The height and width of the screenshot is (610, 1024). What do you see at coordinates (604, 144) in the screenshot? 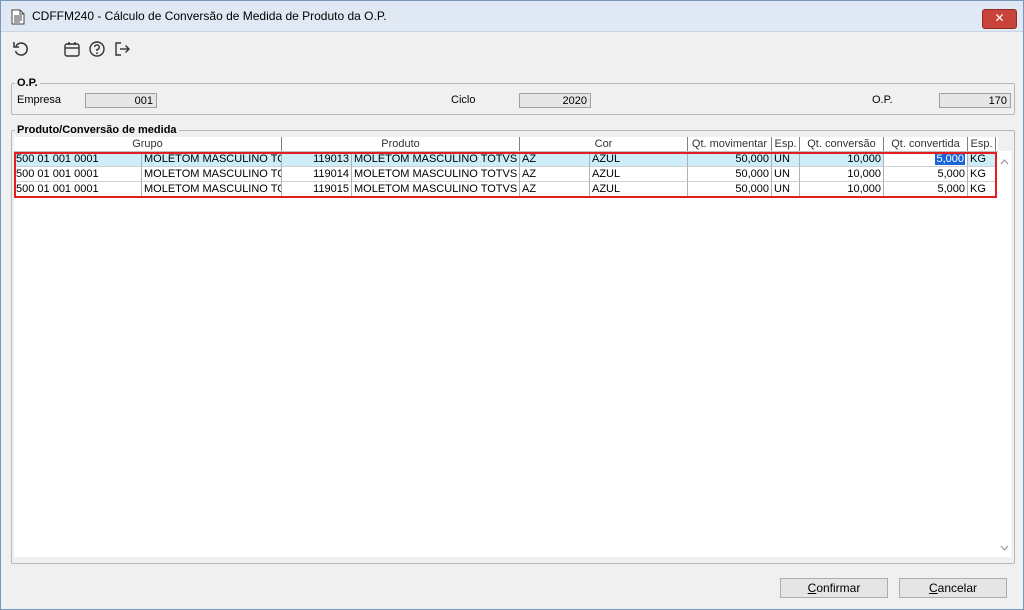
I see `header-cor: Cor` at bounding box center [604, 144].